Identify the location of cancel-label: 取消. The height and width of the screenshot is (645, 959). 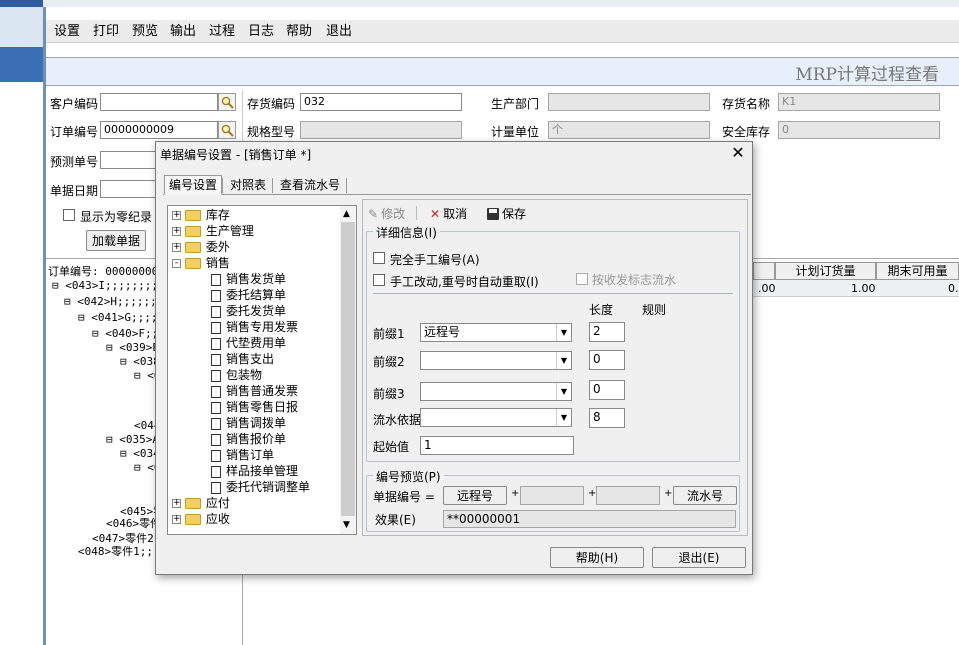
(455, 214).